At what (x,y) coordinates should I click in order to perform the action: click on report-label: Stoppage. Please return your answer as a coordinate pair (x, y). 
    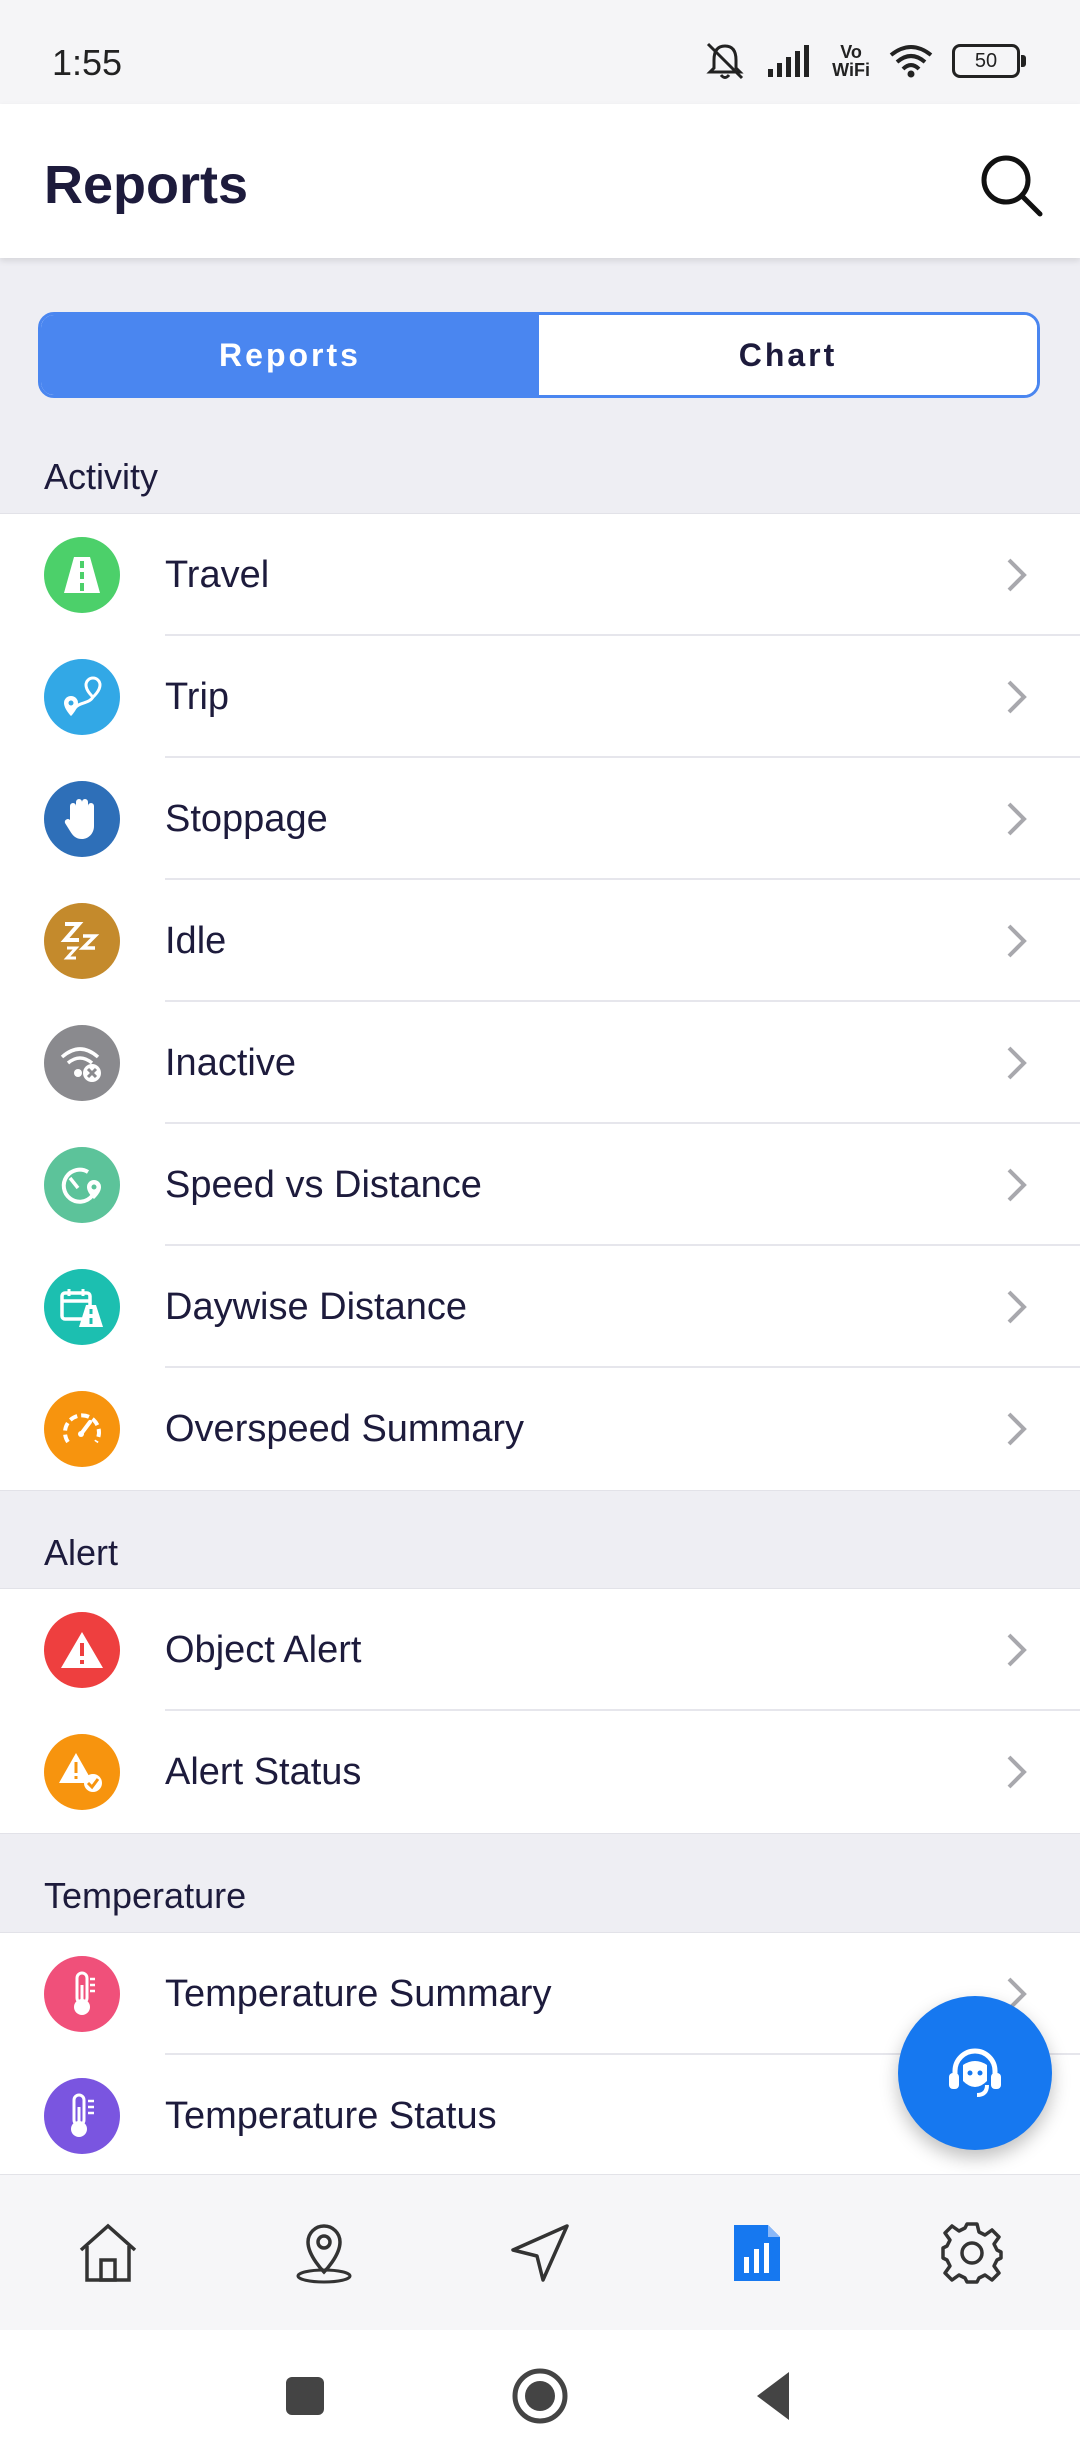
    Looking at the image, I should click on (246, 819).